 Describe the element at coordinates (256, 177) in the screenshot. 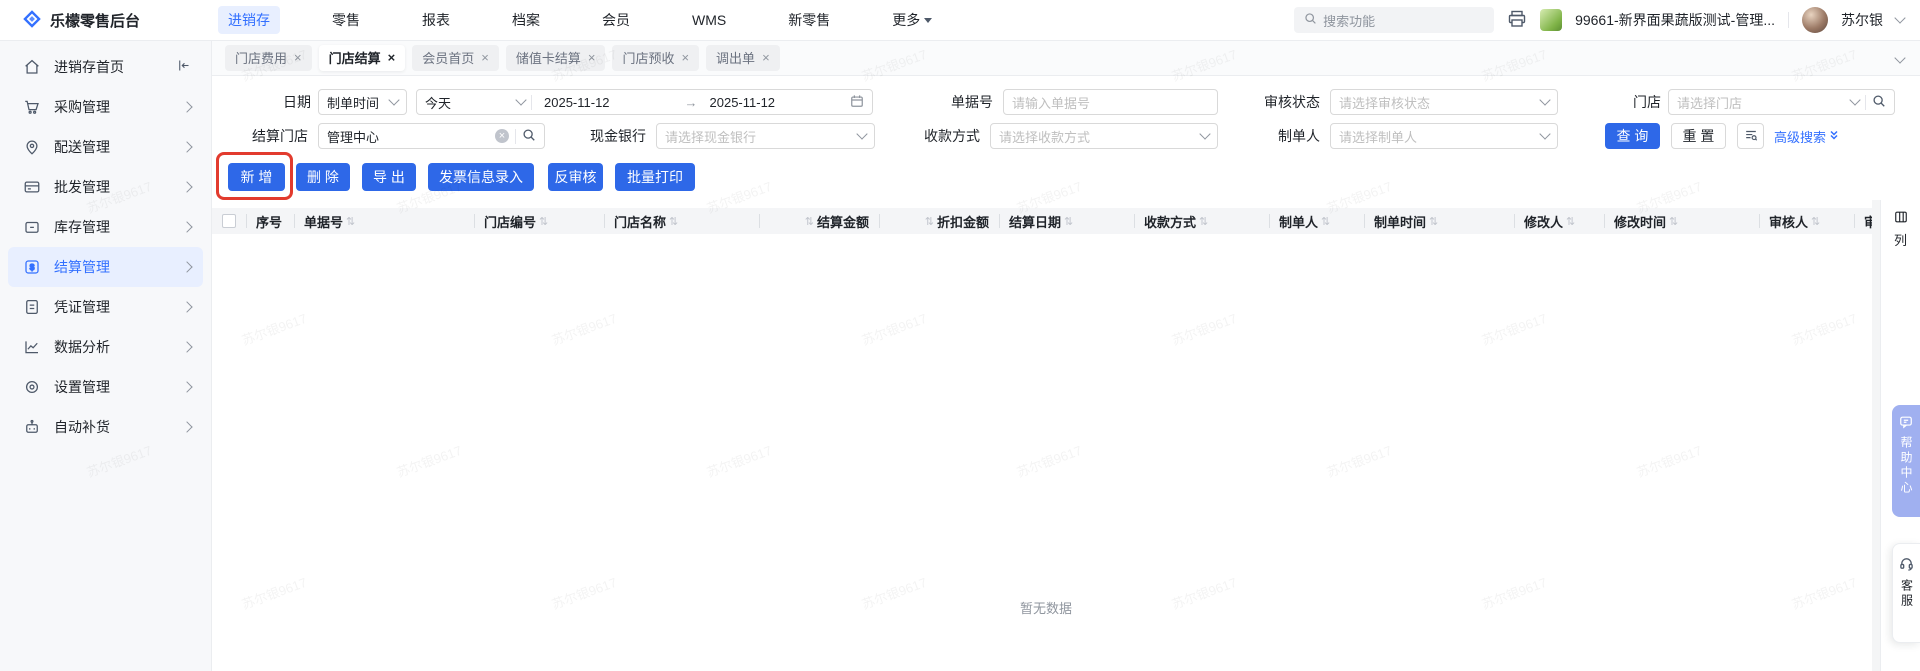

I see `add-button: 新 增` at that location.